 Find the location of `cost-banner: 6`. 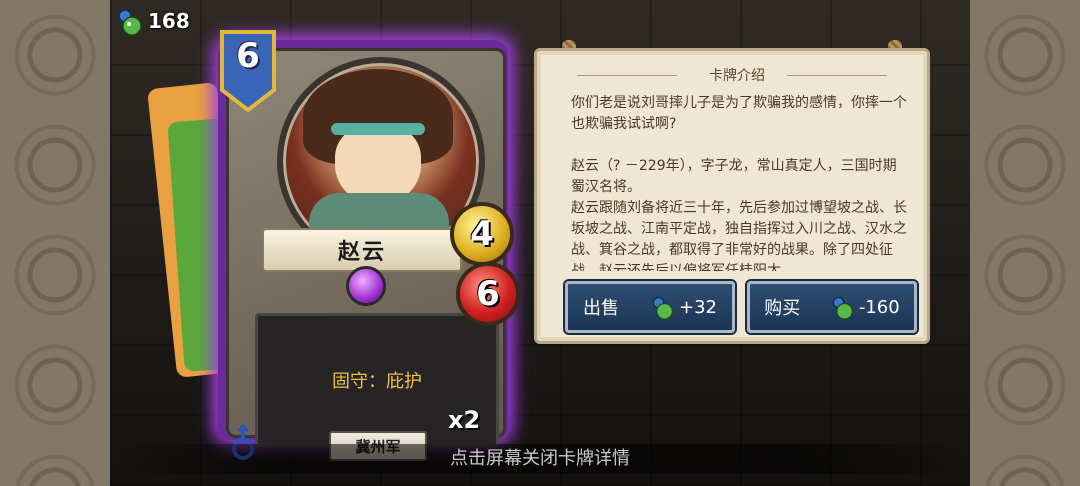

cost-banner: 6 is located at coordinates (248, 72).